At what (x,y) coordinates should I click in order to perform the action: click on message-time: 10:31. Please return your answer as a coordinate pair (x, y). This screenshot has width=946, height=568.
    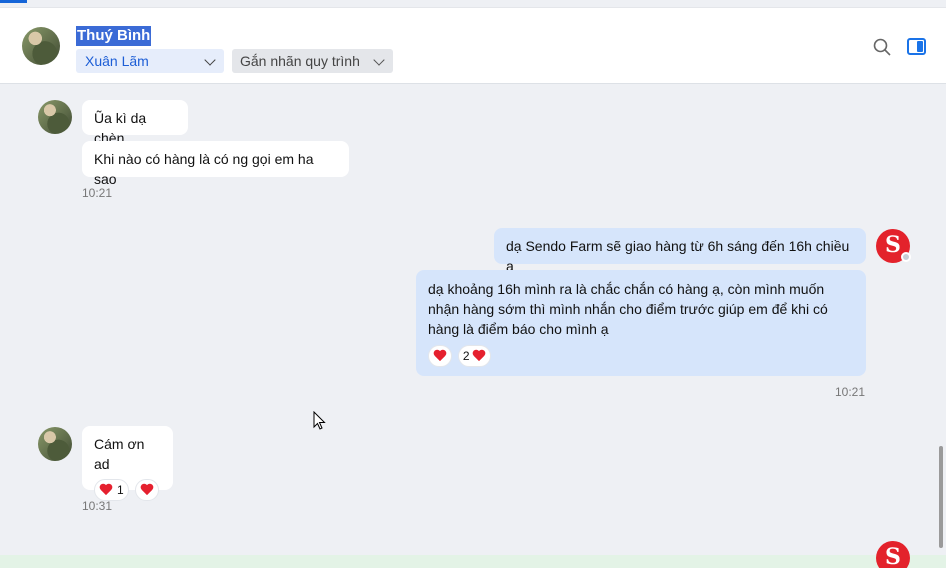
    Looking at the image, I should click on (97, 506).